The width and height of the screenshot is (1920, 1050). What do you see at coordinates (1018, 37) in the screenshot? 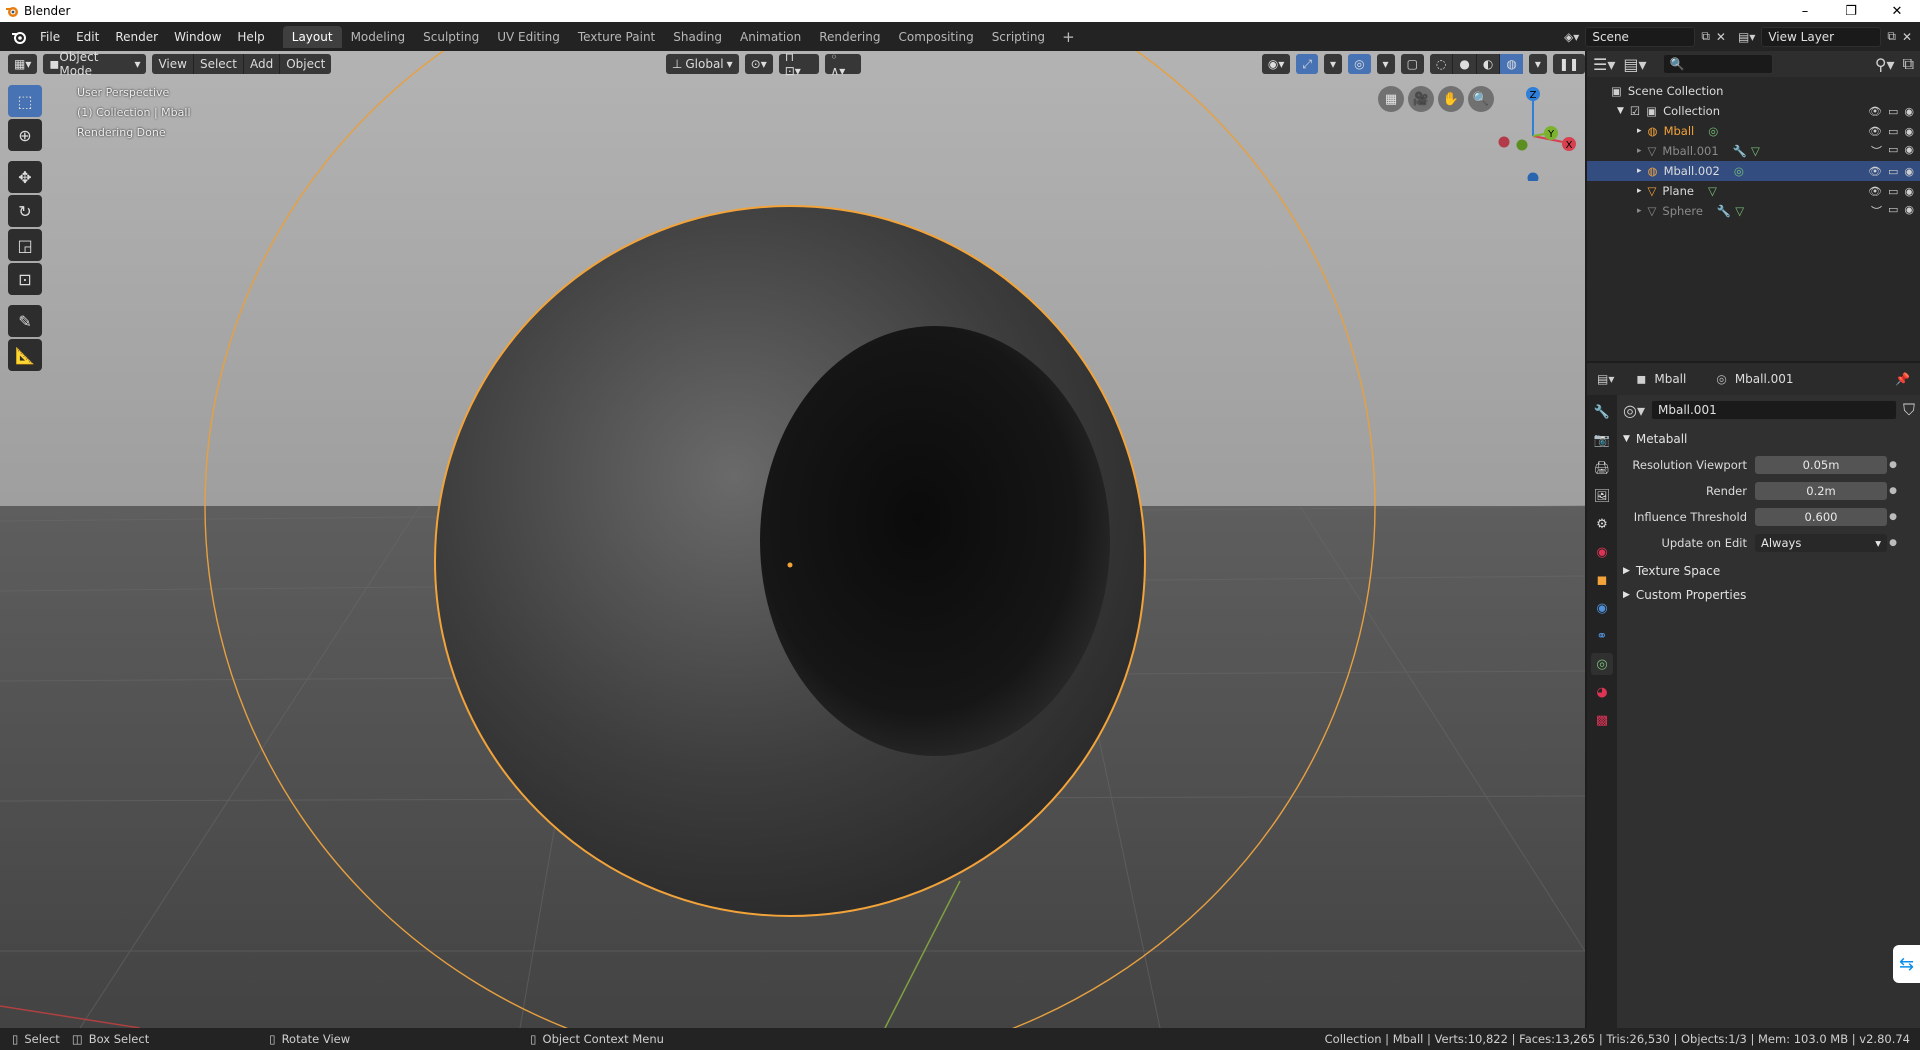
I see `tab-scripting: Scripting` at bounding box center [1018, 37].